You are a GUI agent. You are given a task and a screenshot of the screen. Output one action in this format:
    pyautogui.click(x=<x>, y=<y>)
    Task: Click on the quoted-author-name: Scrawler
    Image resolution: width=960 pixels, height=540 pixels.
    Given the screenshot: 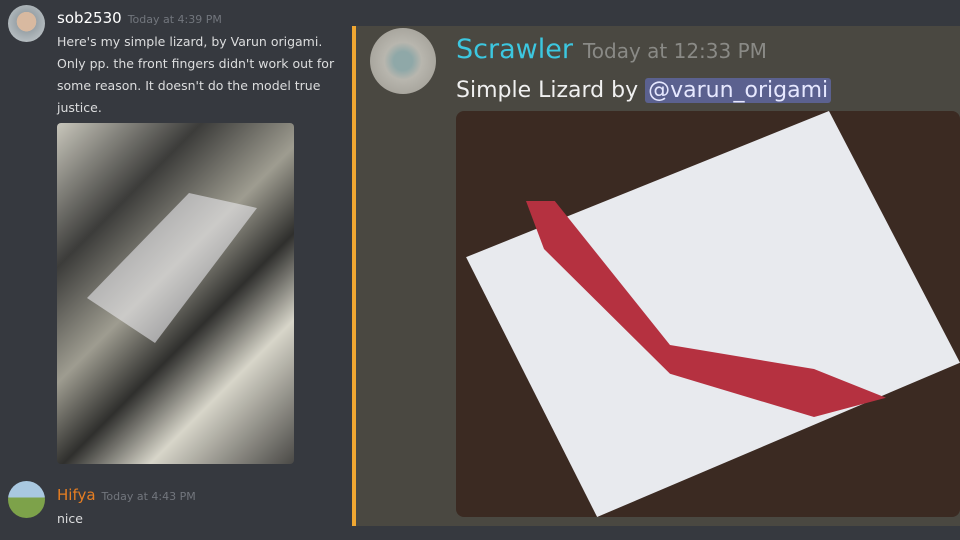 What is the action you would take?
    pyautogui.click(x=514, y=49)
    